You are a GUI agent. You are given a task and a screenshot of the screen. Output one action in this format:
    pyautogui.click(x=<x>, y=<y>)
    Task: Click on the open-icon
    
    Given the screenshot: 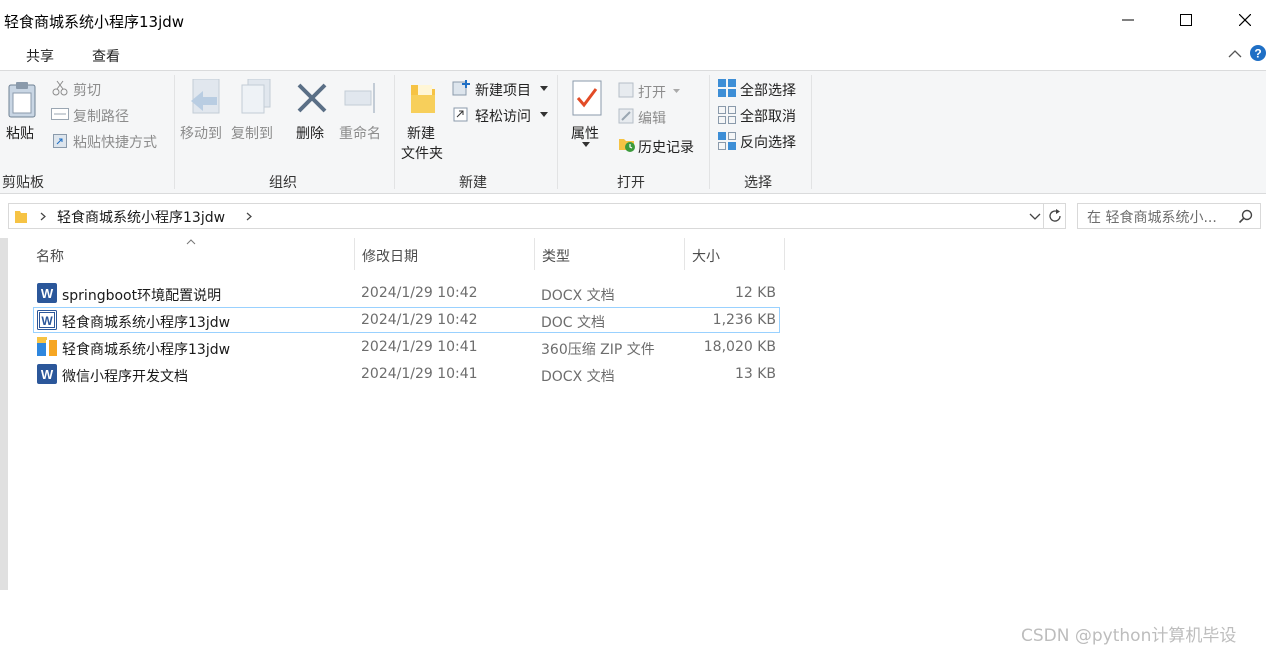 What is the action you would take?
    pyautogui.click(x=626, y=90)
    